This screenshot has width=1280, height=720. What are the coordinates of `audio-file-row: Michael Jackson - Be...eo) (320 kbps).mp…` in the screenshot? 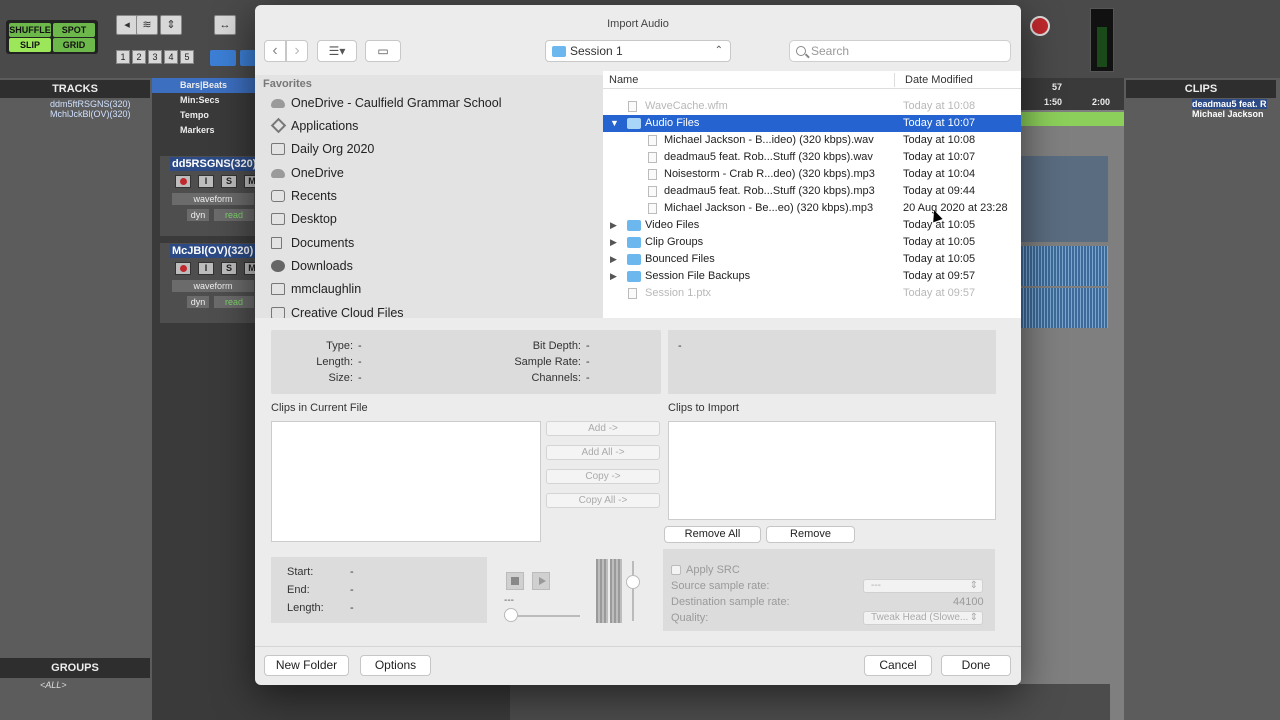 It's located at (812, 208).